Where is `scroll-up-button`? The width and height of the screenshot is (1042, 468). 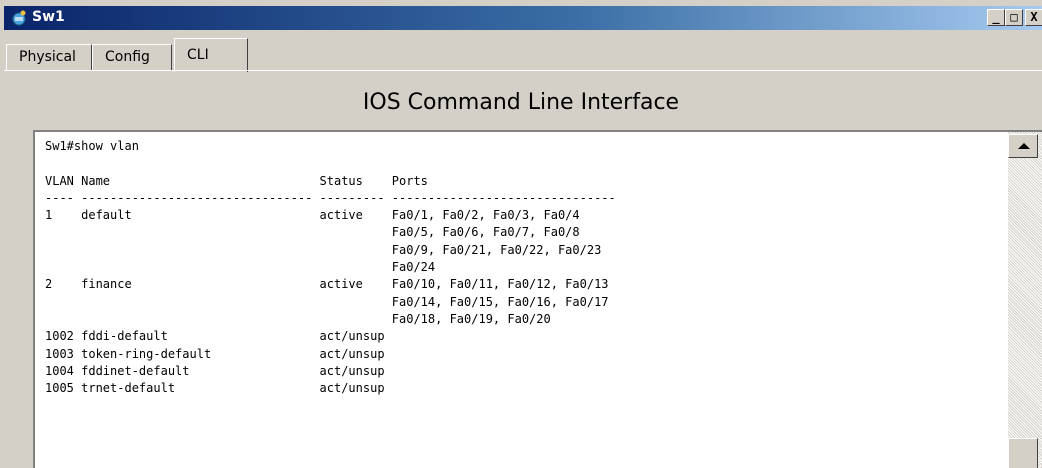 scroll-up-button is located at coordinates (1023, 146).